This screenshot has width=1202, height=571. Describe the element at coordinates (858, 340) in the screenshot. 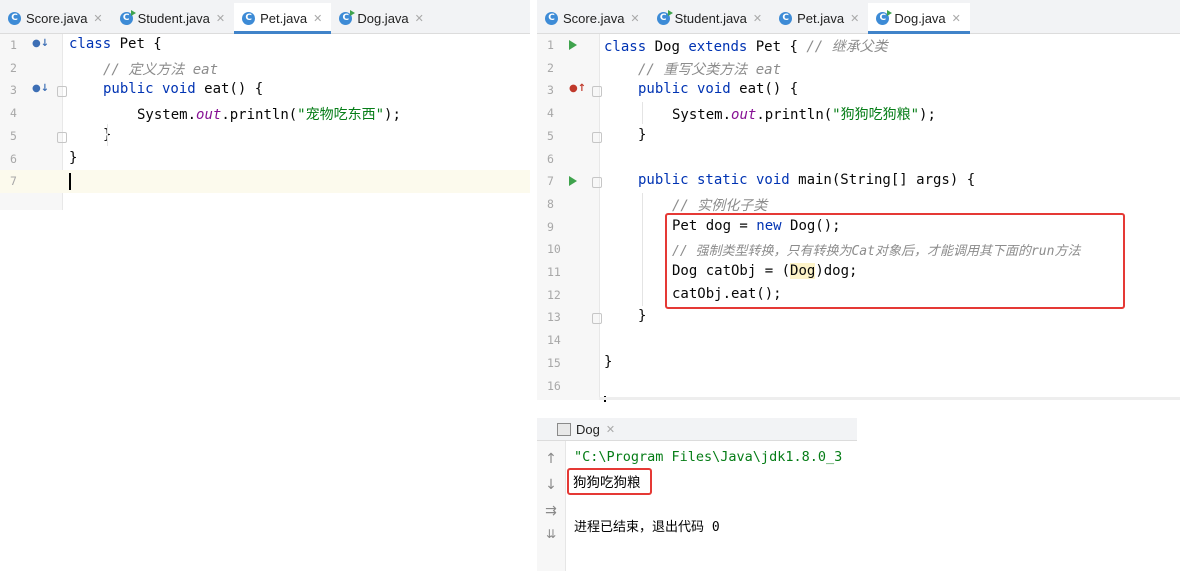

I see `code-line: 14` at that location.